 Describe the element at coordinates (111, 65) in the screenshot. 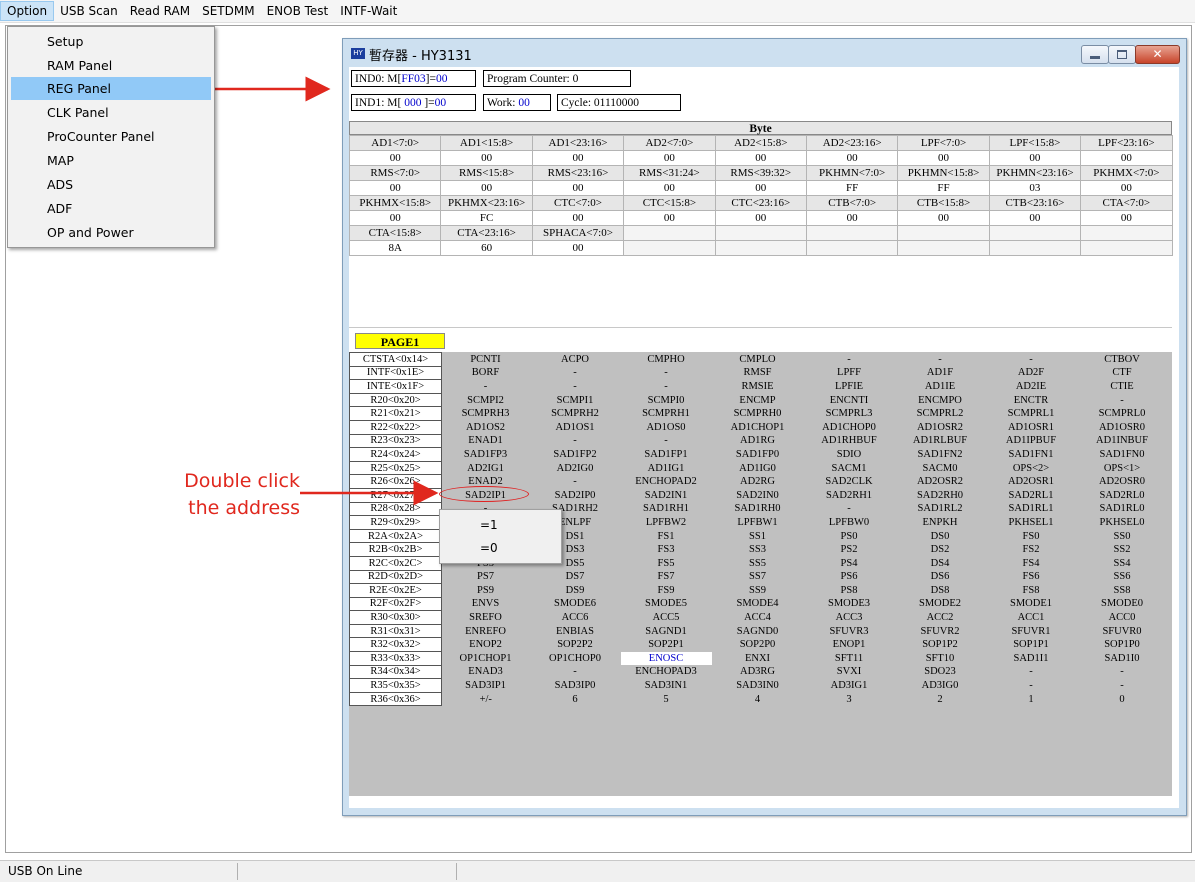

I see `menu-item-ram-panel: RAM Panel` at that location.